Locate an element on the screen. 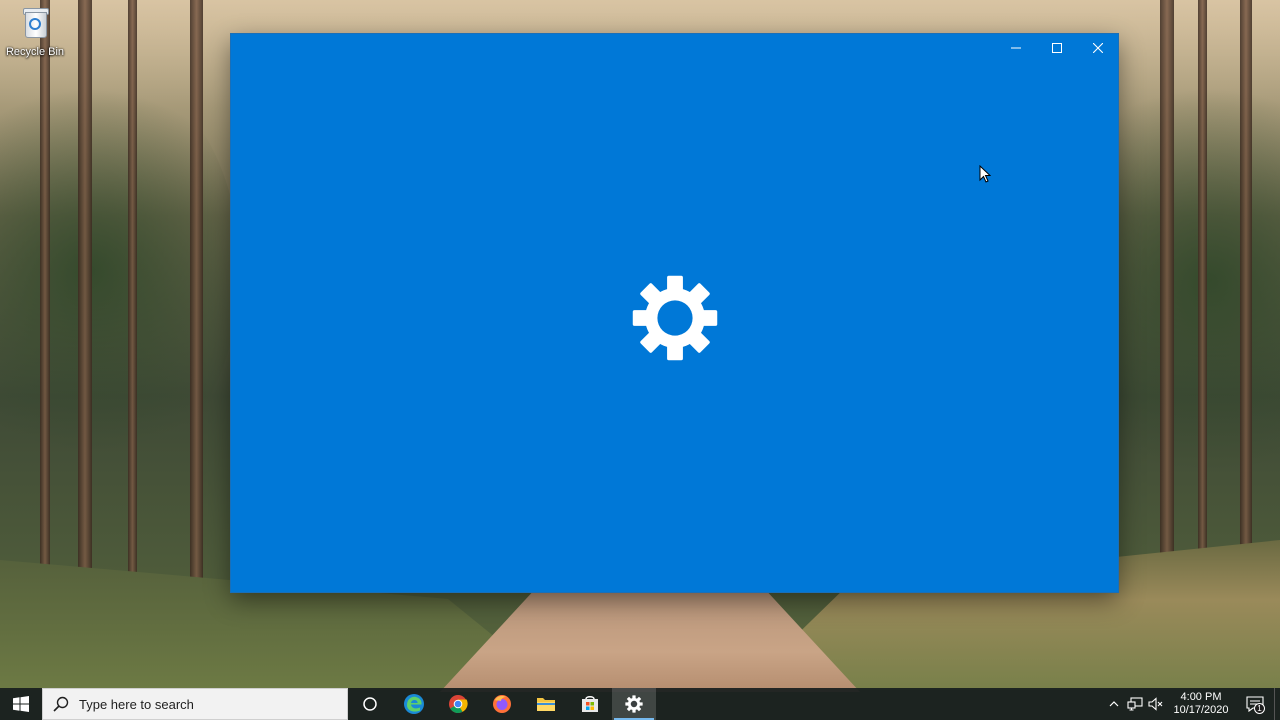 This screenshot has height=720, width=1280. windows-logo-icon is located at coordinates (21, 704).